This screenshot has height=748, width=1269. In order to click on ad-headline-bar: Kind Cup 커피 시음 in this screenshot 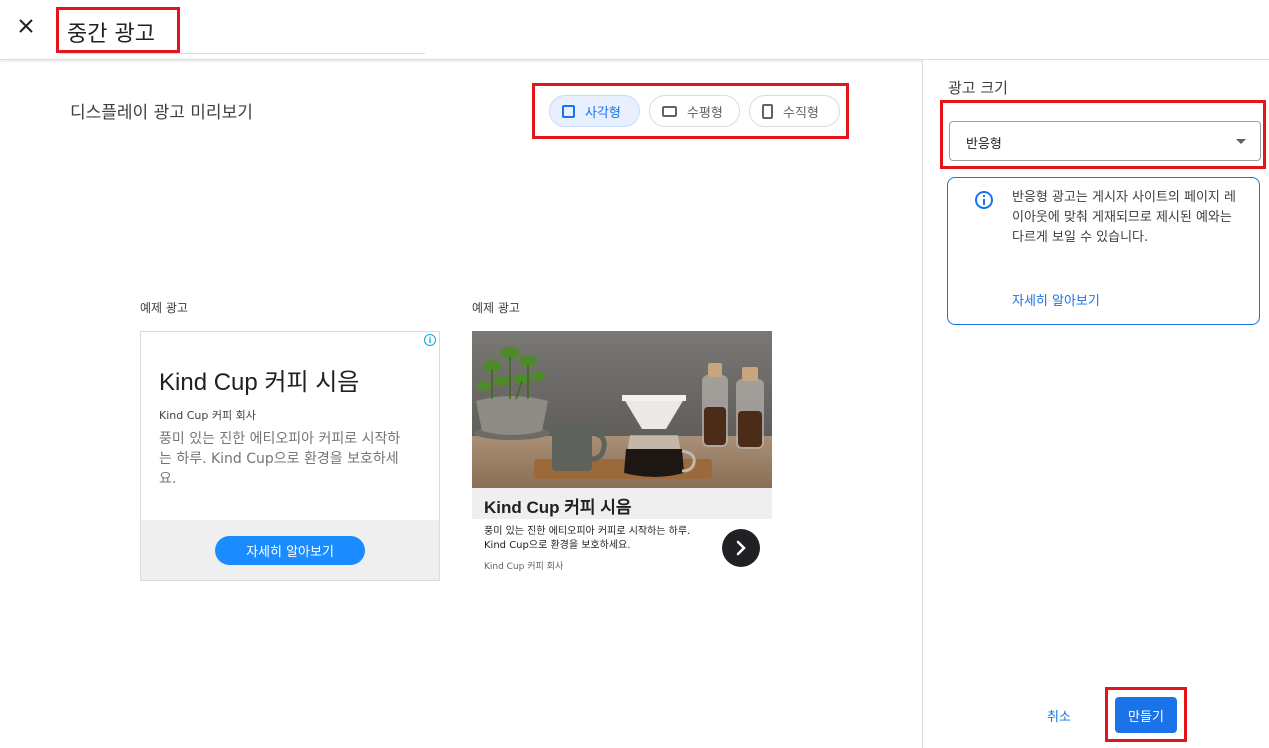, I will do `click(622, 503)`.